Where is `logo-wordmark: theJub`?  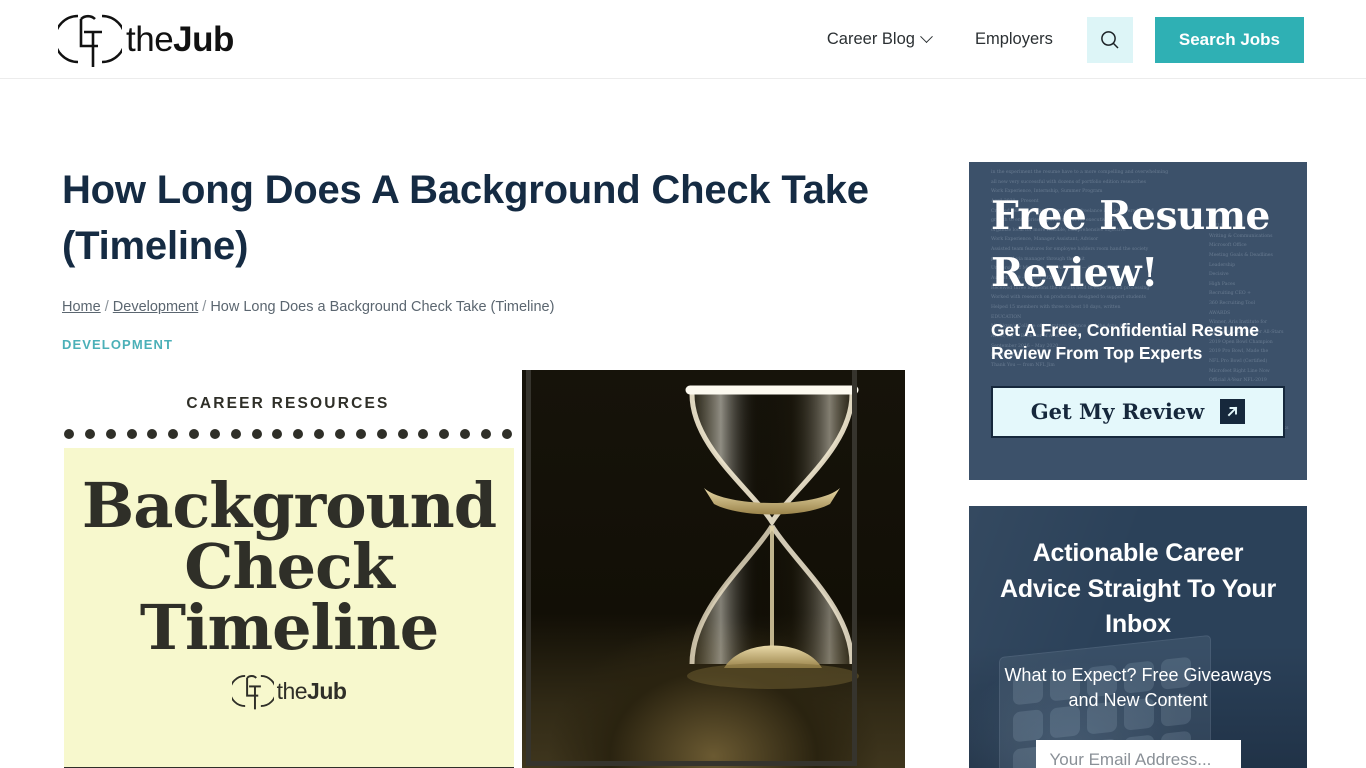 logo-wordmark: theJub is located at coordinates (180, 39).